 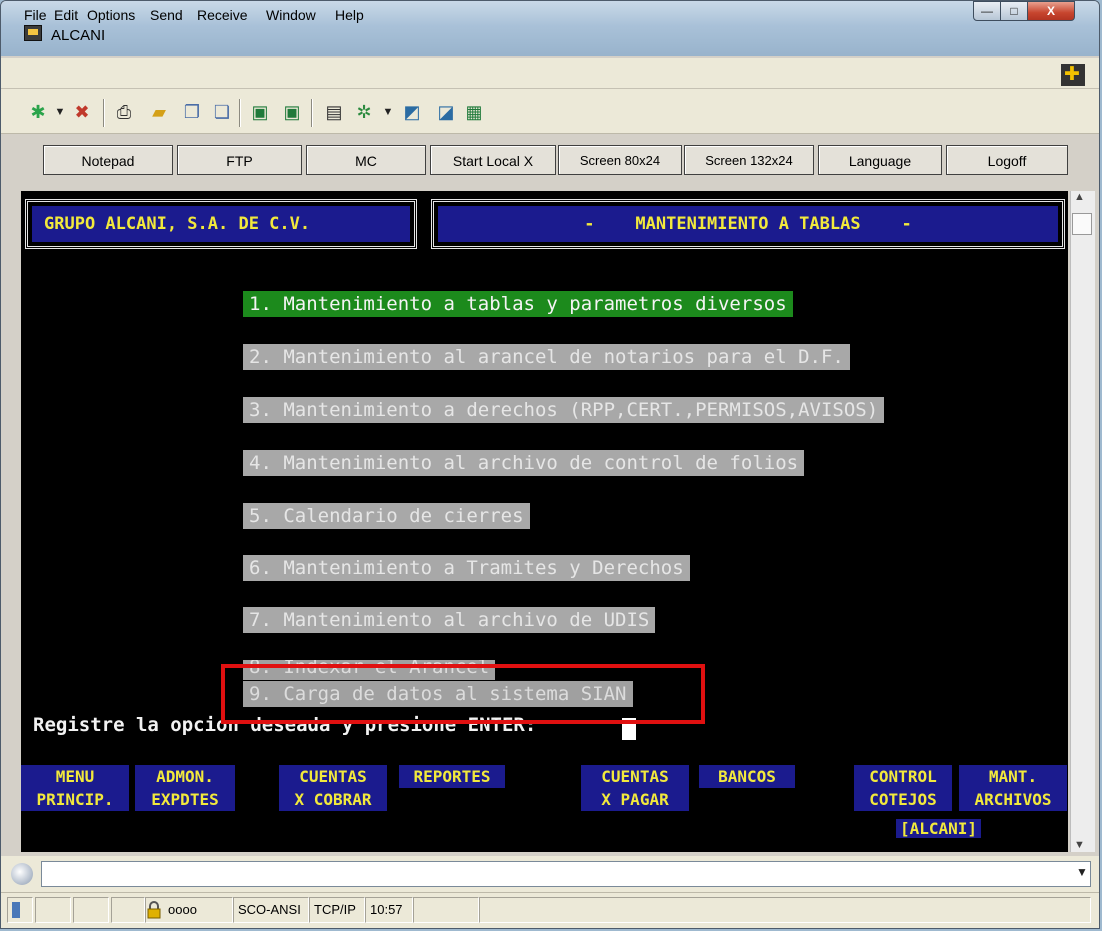 I want to click on fkey-cuentas-pagar: CUENTAS X PAGAR, so click(x=635, y=788).